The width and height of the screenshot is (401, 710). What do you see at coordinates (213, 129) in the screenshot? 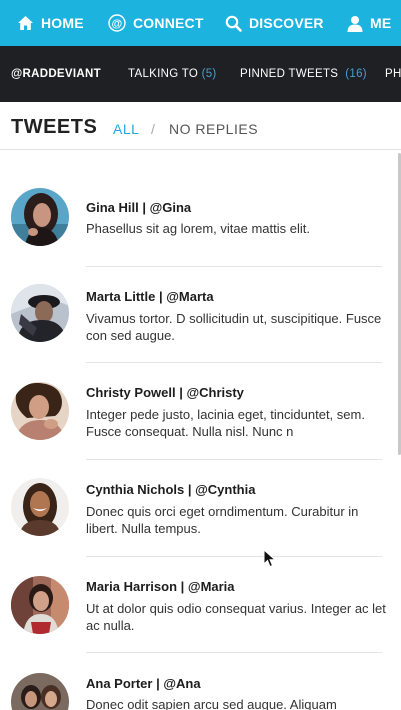
I see `filter-no-replies-tab: NO REPLIES` at bounding box center [213, 129].